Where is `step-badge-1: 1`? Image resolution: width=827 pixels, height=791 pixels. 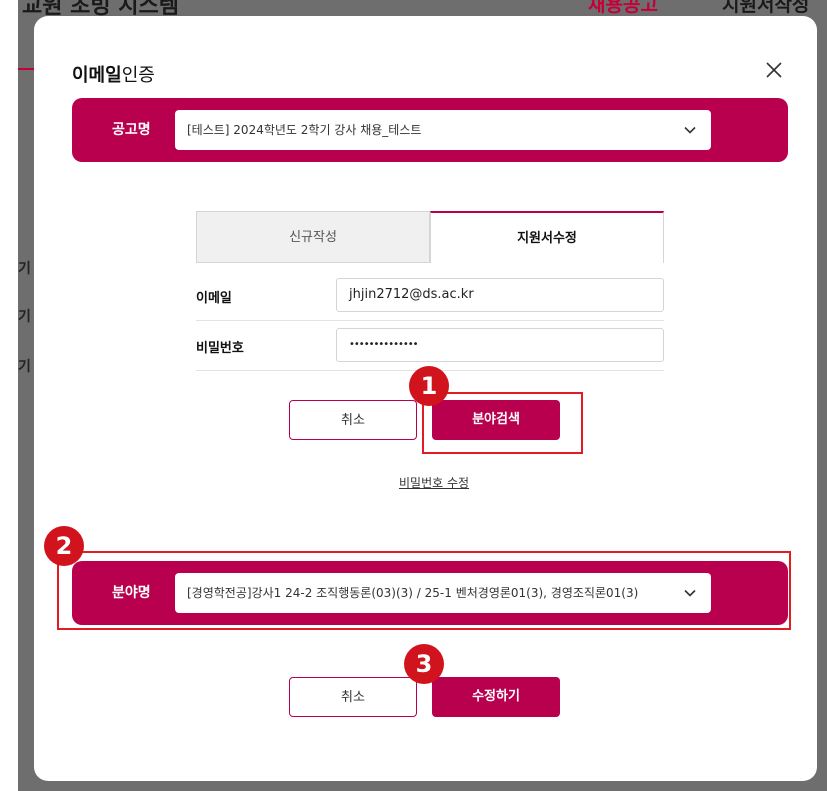
step-badge-1: 1 is located at coordinates (429, 386).